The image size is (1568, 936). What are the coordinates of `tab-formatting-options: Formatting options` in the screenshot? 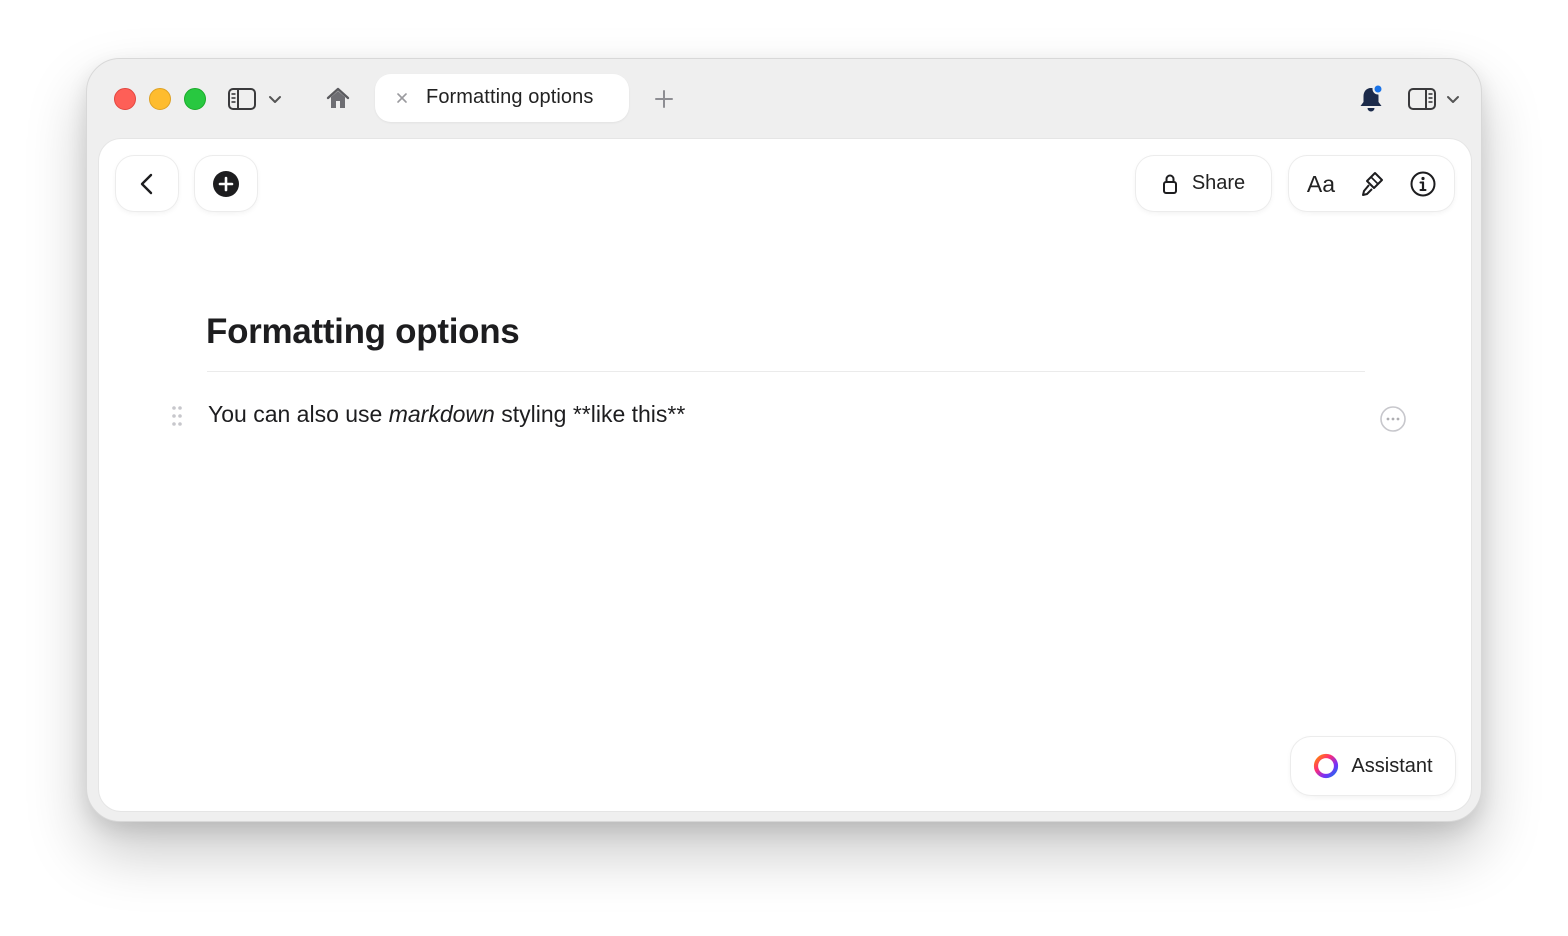 It's located at (502, 98).